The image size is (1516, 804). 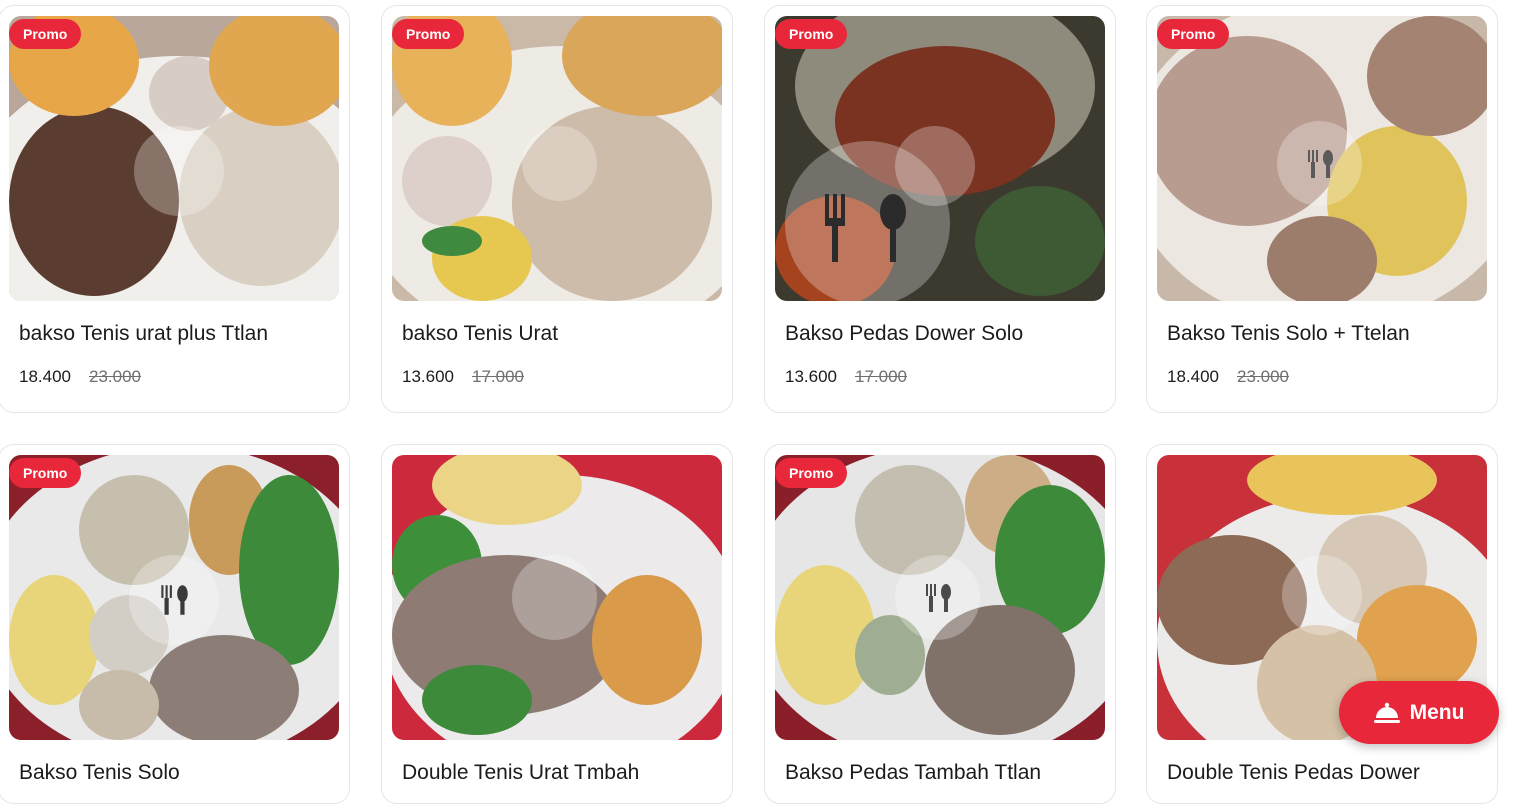 What do you see at coordinates (144, 333) in the screenshot?
I see `product-name: bakso Tenis urat plus Ttlan` at bounding box center [144, 333].